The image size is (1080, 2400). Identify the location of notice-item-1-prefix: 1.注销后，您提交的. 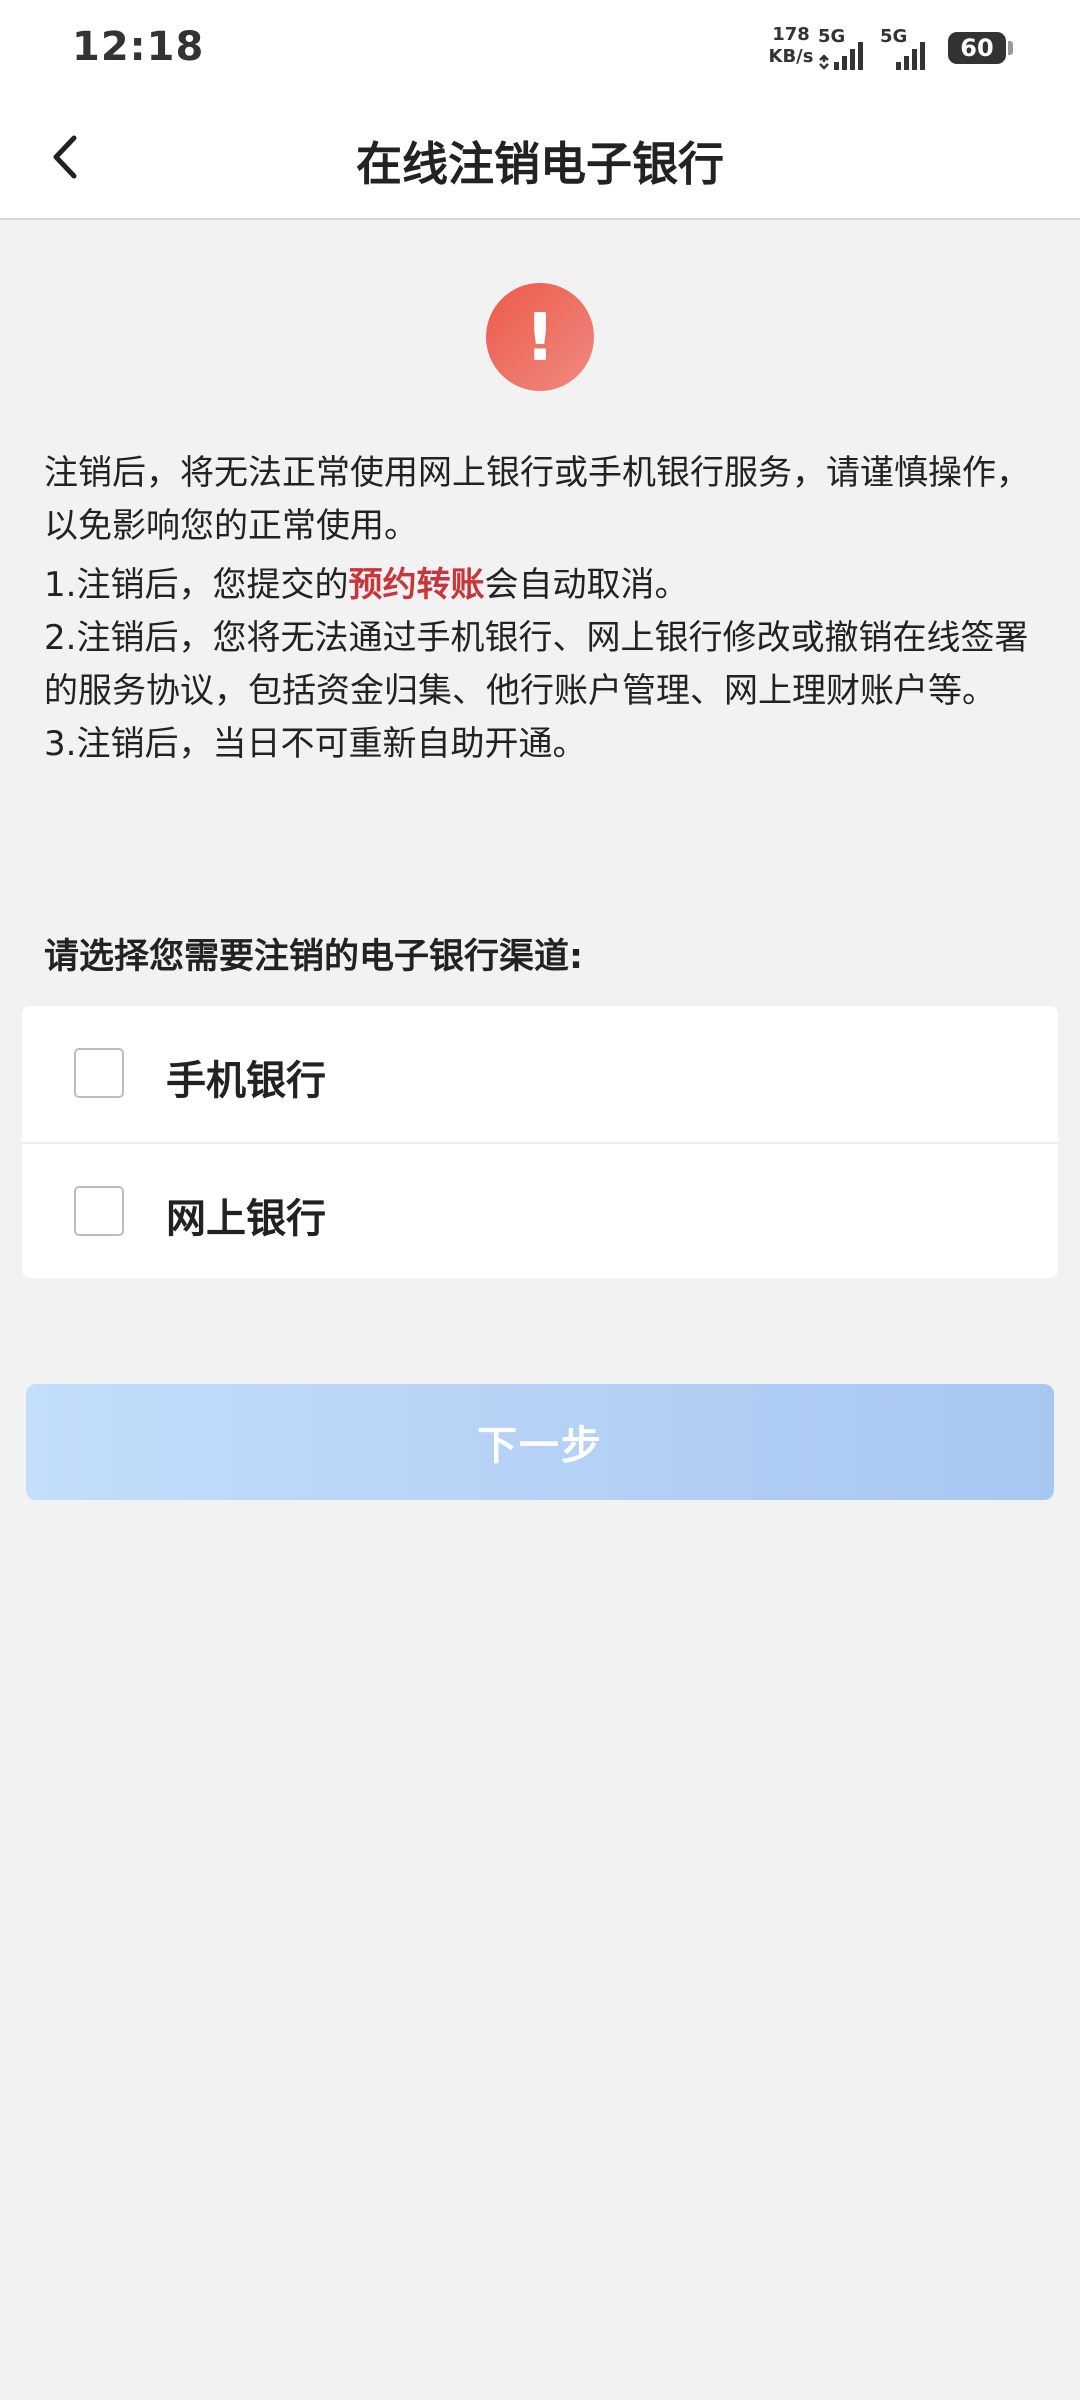
(196, 585).